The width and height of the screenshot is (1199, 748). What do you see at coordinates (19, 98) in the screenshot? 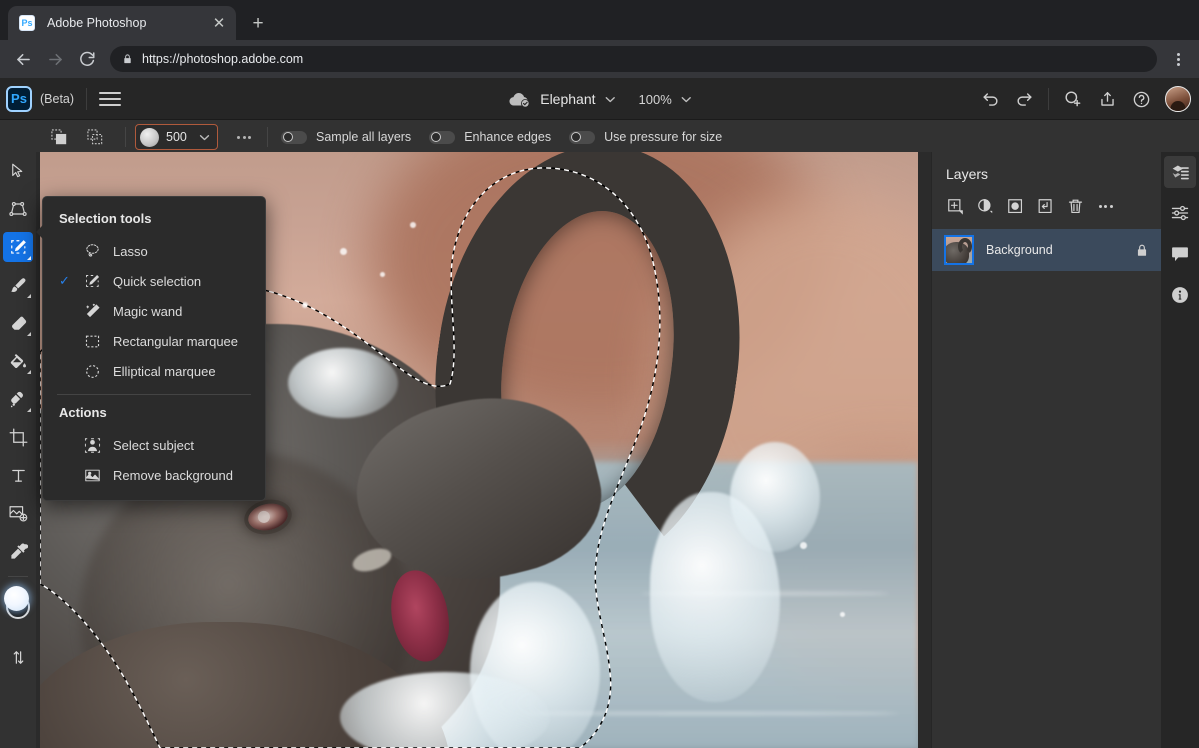
I see `photoshop-logo-icon: Ps` at bounding box center [19, 98].